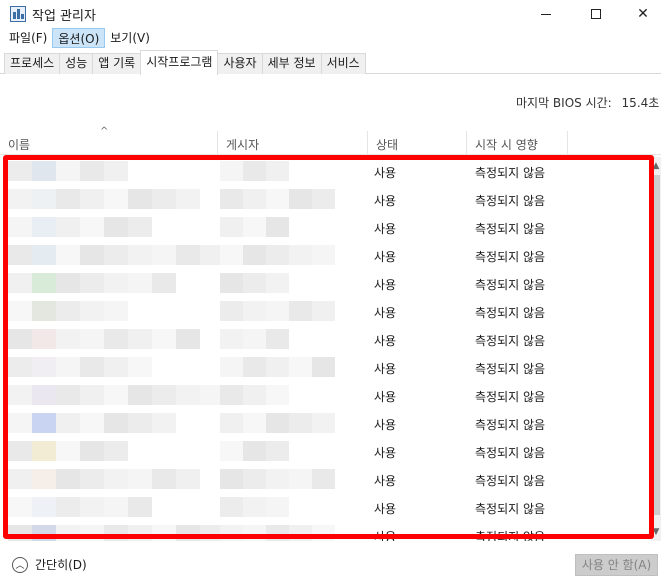  Describe the element at coordinates (343, 63) in the screenshot. I see `tab-services: 서비스` at that location.